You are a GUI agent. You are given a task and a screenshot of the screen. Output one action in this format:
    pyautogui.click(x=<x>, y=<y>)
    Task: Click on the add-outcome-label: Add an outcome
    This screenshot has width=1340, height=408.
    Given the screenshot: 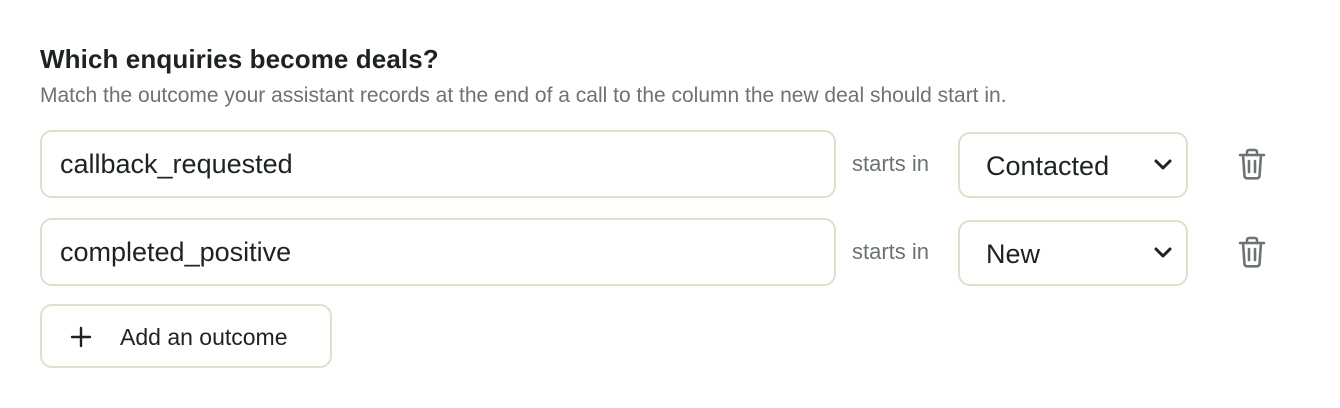 What is the action you would take?
    pyautogui.click(x=204, y=337)
    